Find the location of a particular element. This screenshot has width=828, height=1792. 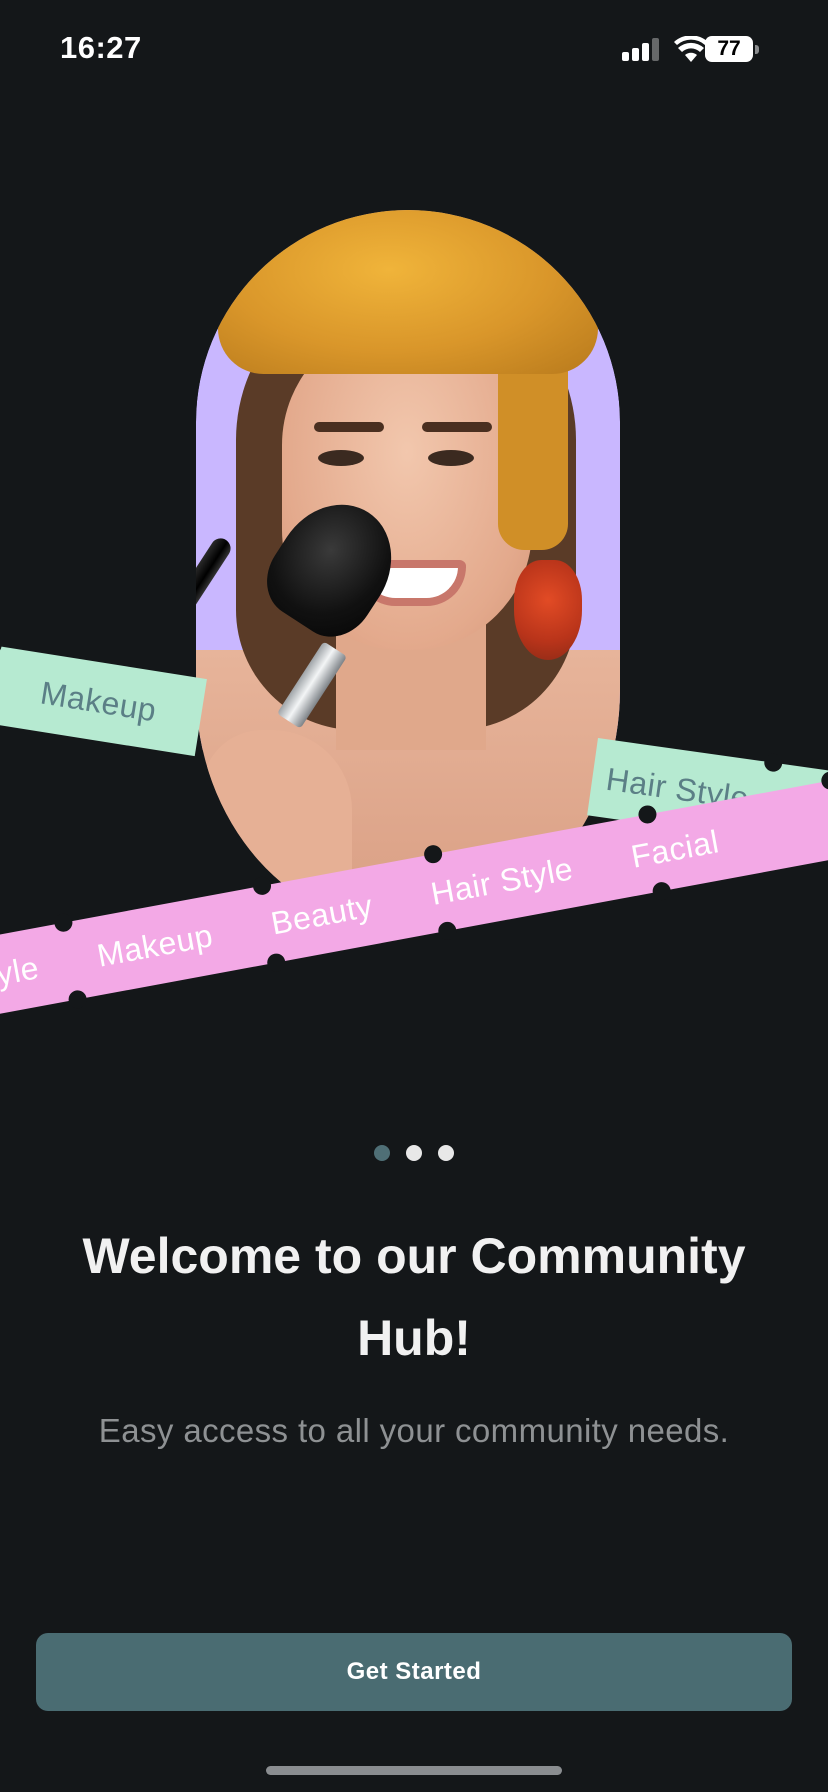

ribbon-tag: Facial is located at coordinates (675, 848).